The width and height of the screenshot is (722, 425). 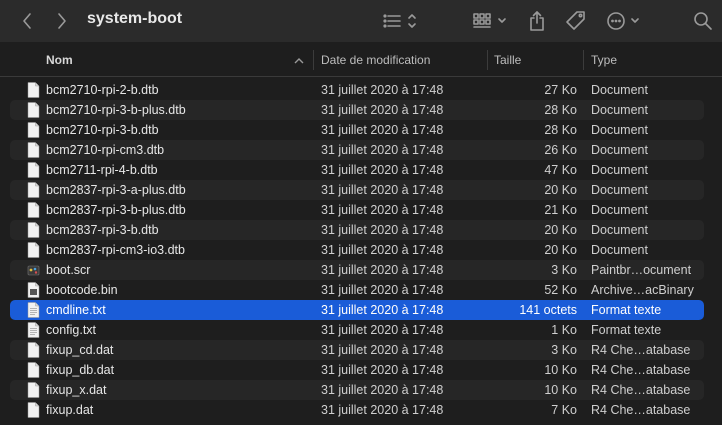 What do you see at coordinates (76, 390) in the screenshot?
I see `file-name: fixup_x.dat` at bounding box center [76, 390].